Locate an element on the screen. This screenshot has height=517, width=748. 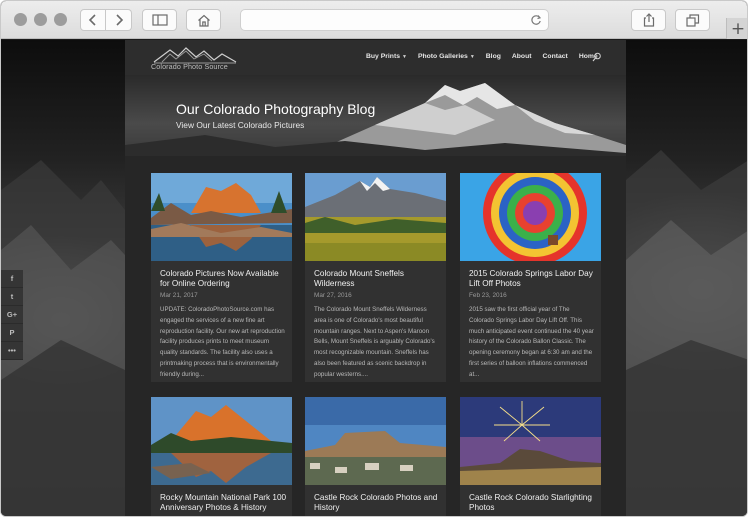
google-plus-icon: G+ is located at coordinates (12, 315).